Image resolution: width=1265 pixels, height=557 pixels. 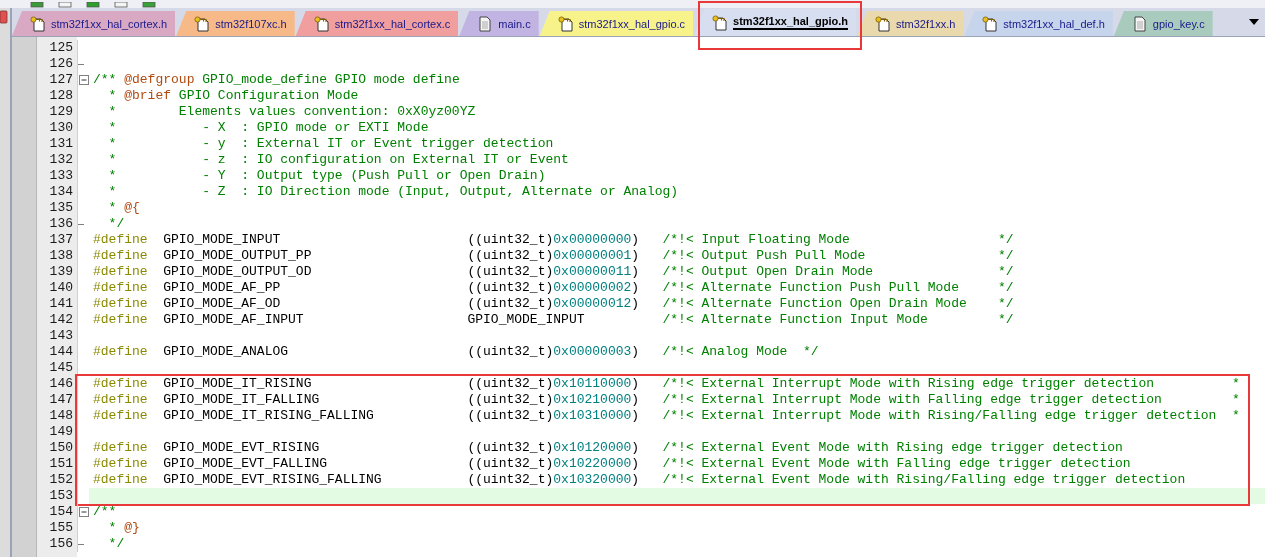 What do you see at coordinates (553, 288) in the screenshot?
I see `code-line: #define GPIO_MODE_AF_PP ((uint32_t)0x00000002) /*!< Alternate Function Push Pull Mode */` at bounding box center [553, 288].